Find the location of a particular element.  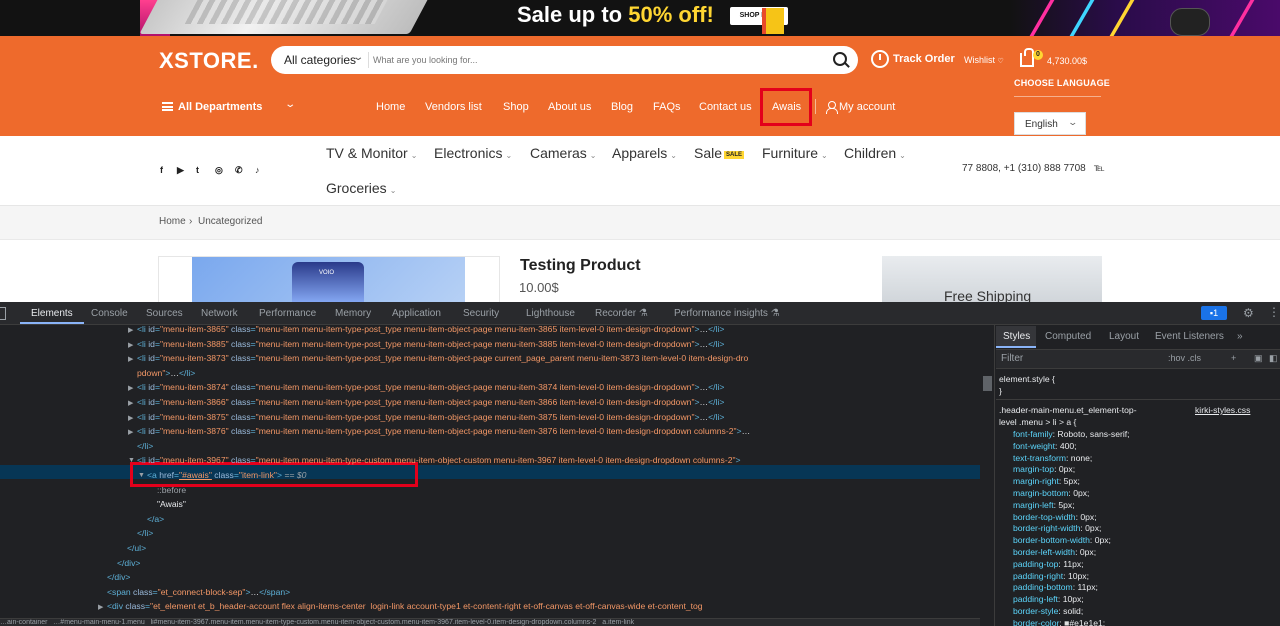

nav-faqs: FAQs is located at coordinates (667, 107).